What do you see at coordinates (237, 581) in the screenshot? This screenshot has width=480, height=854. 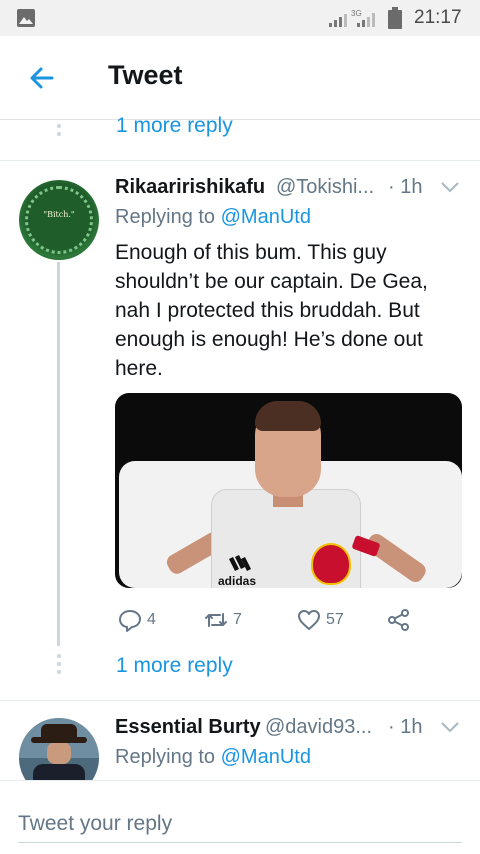 I see `media-brand-text: adidas` at bounding box center [237, 581].